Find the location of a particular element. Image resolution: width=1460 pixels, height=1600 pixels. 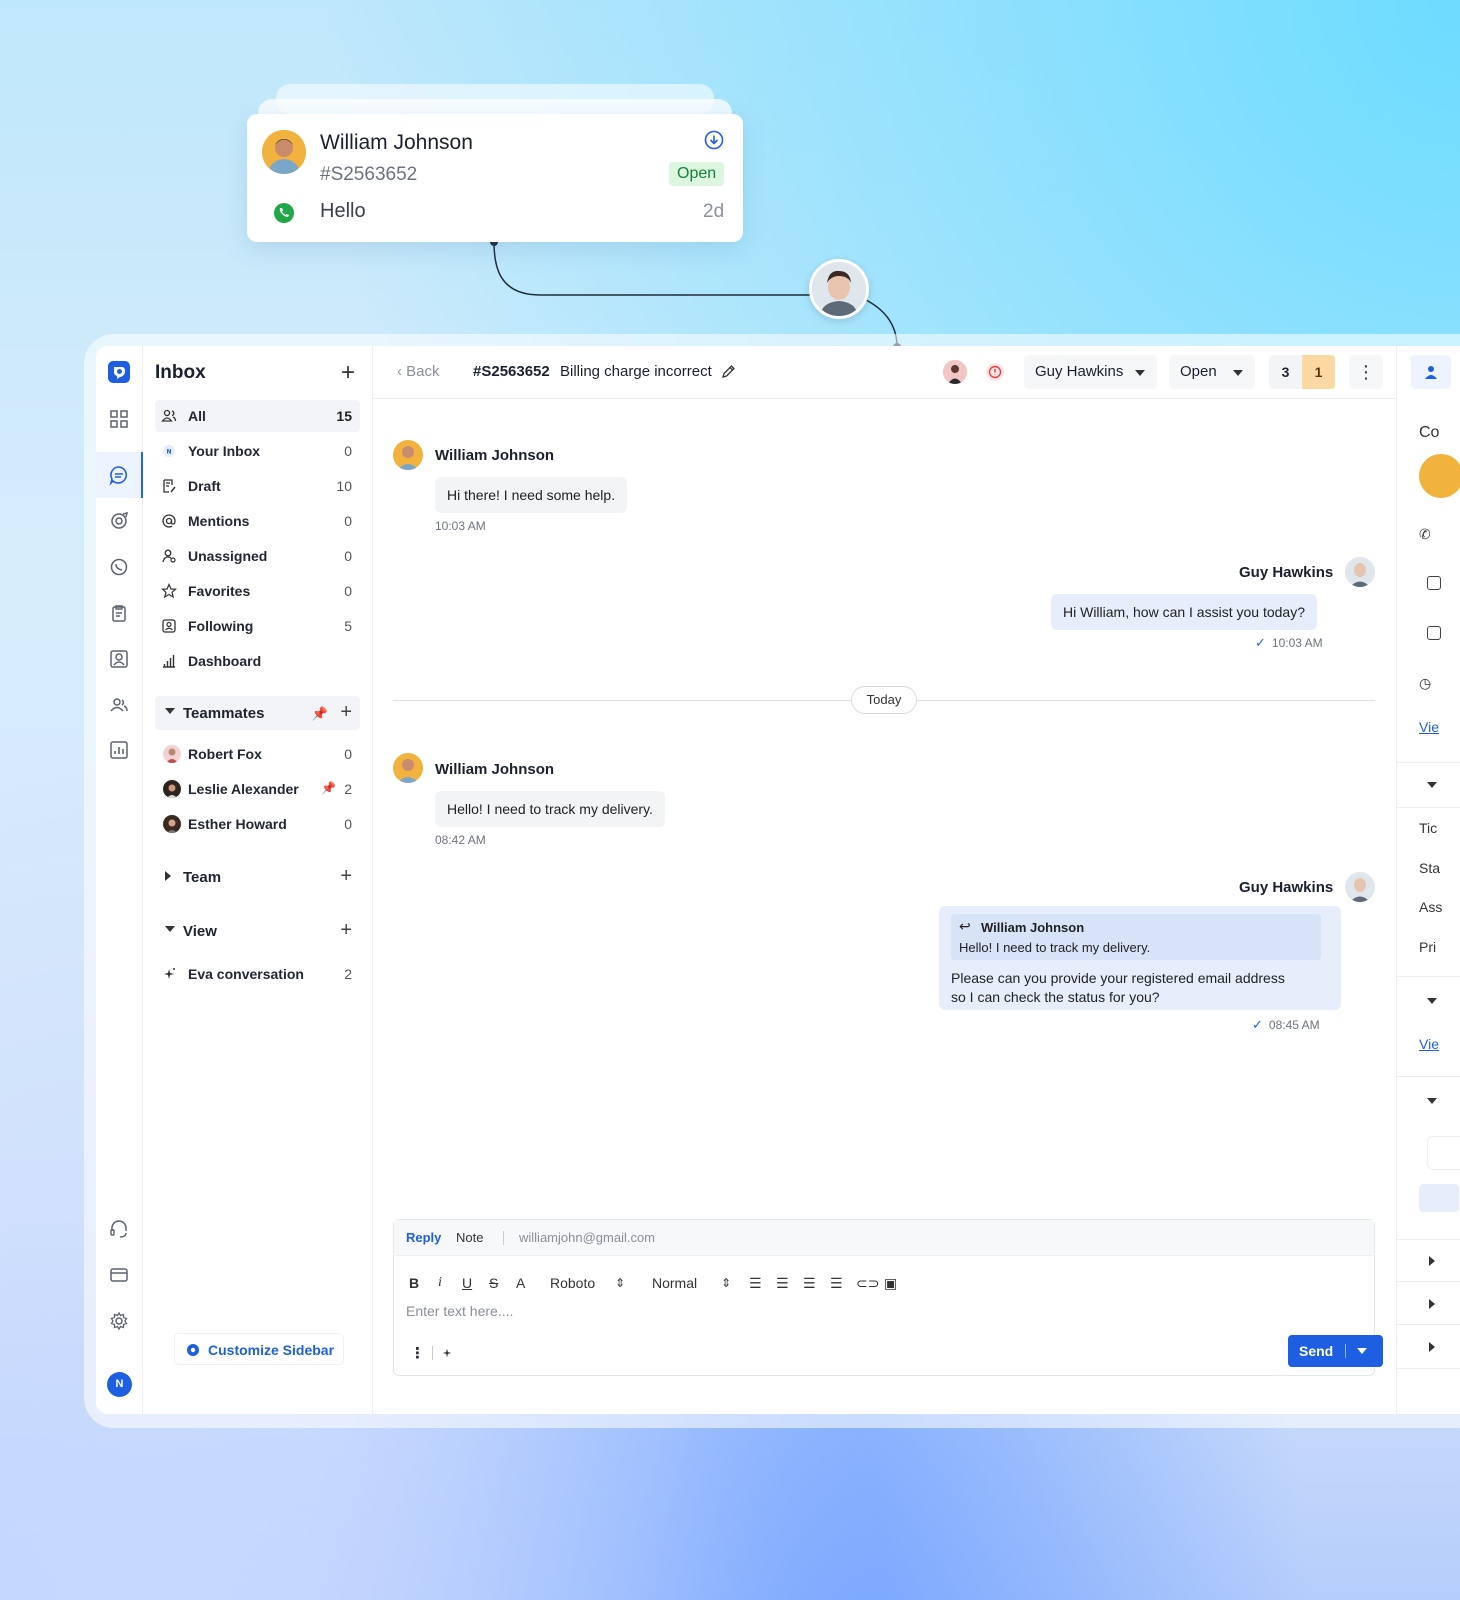

grid-icon is located at coordinates (119, 419).